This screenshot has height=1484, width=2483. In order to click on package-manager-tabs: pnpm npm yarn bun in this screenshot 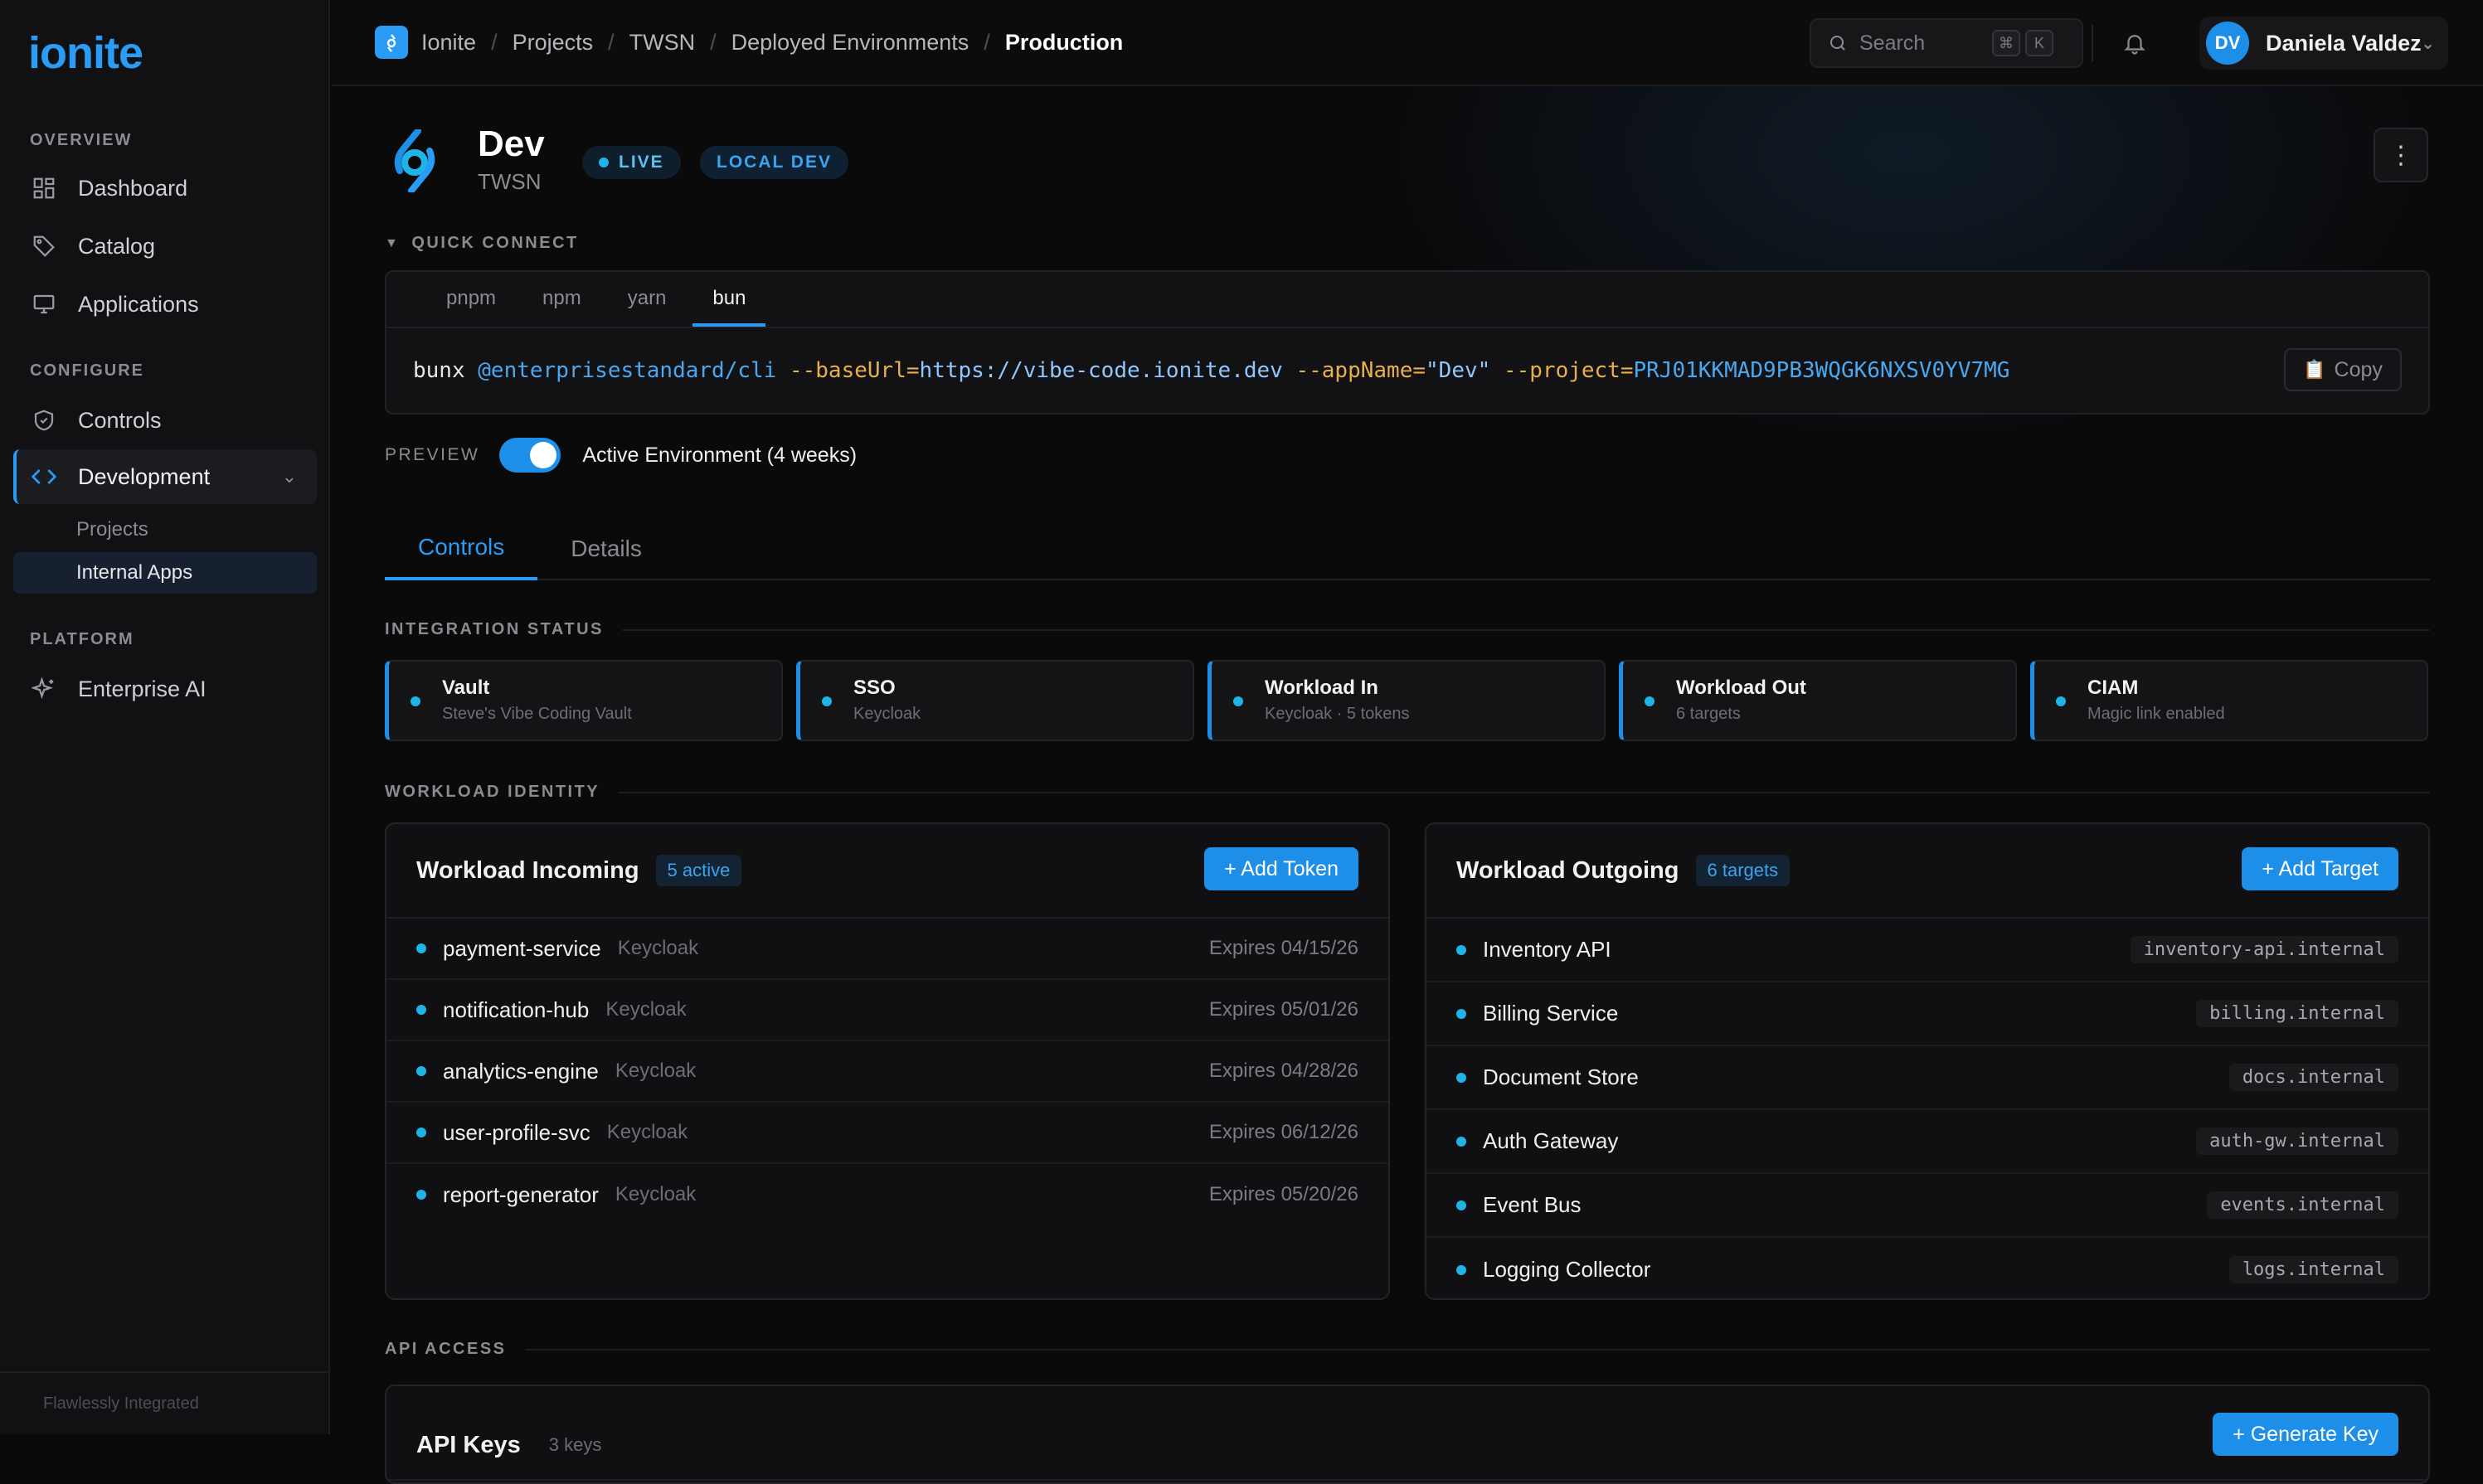, I will do `click(1407, 300)`.